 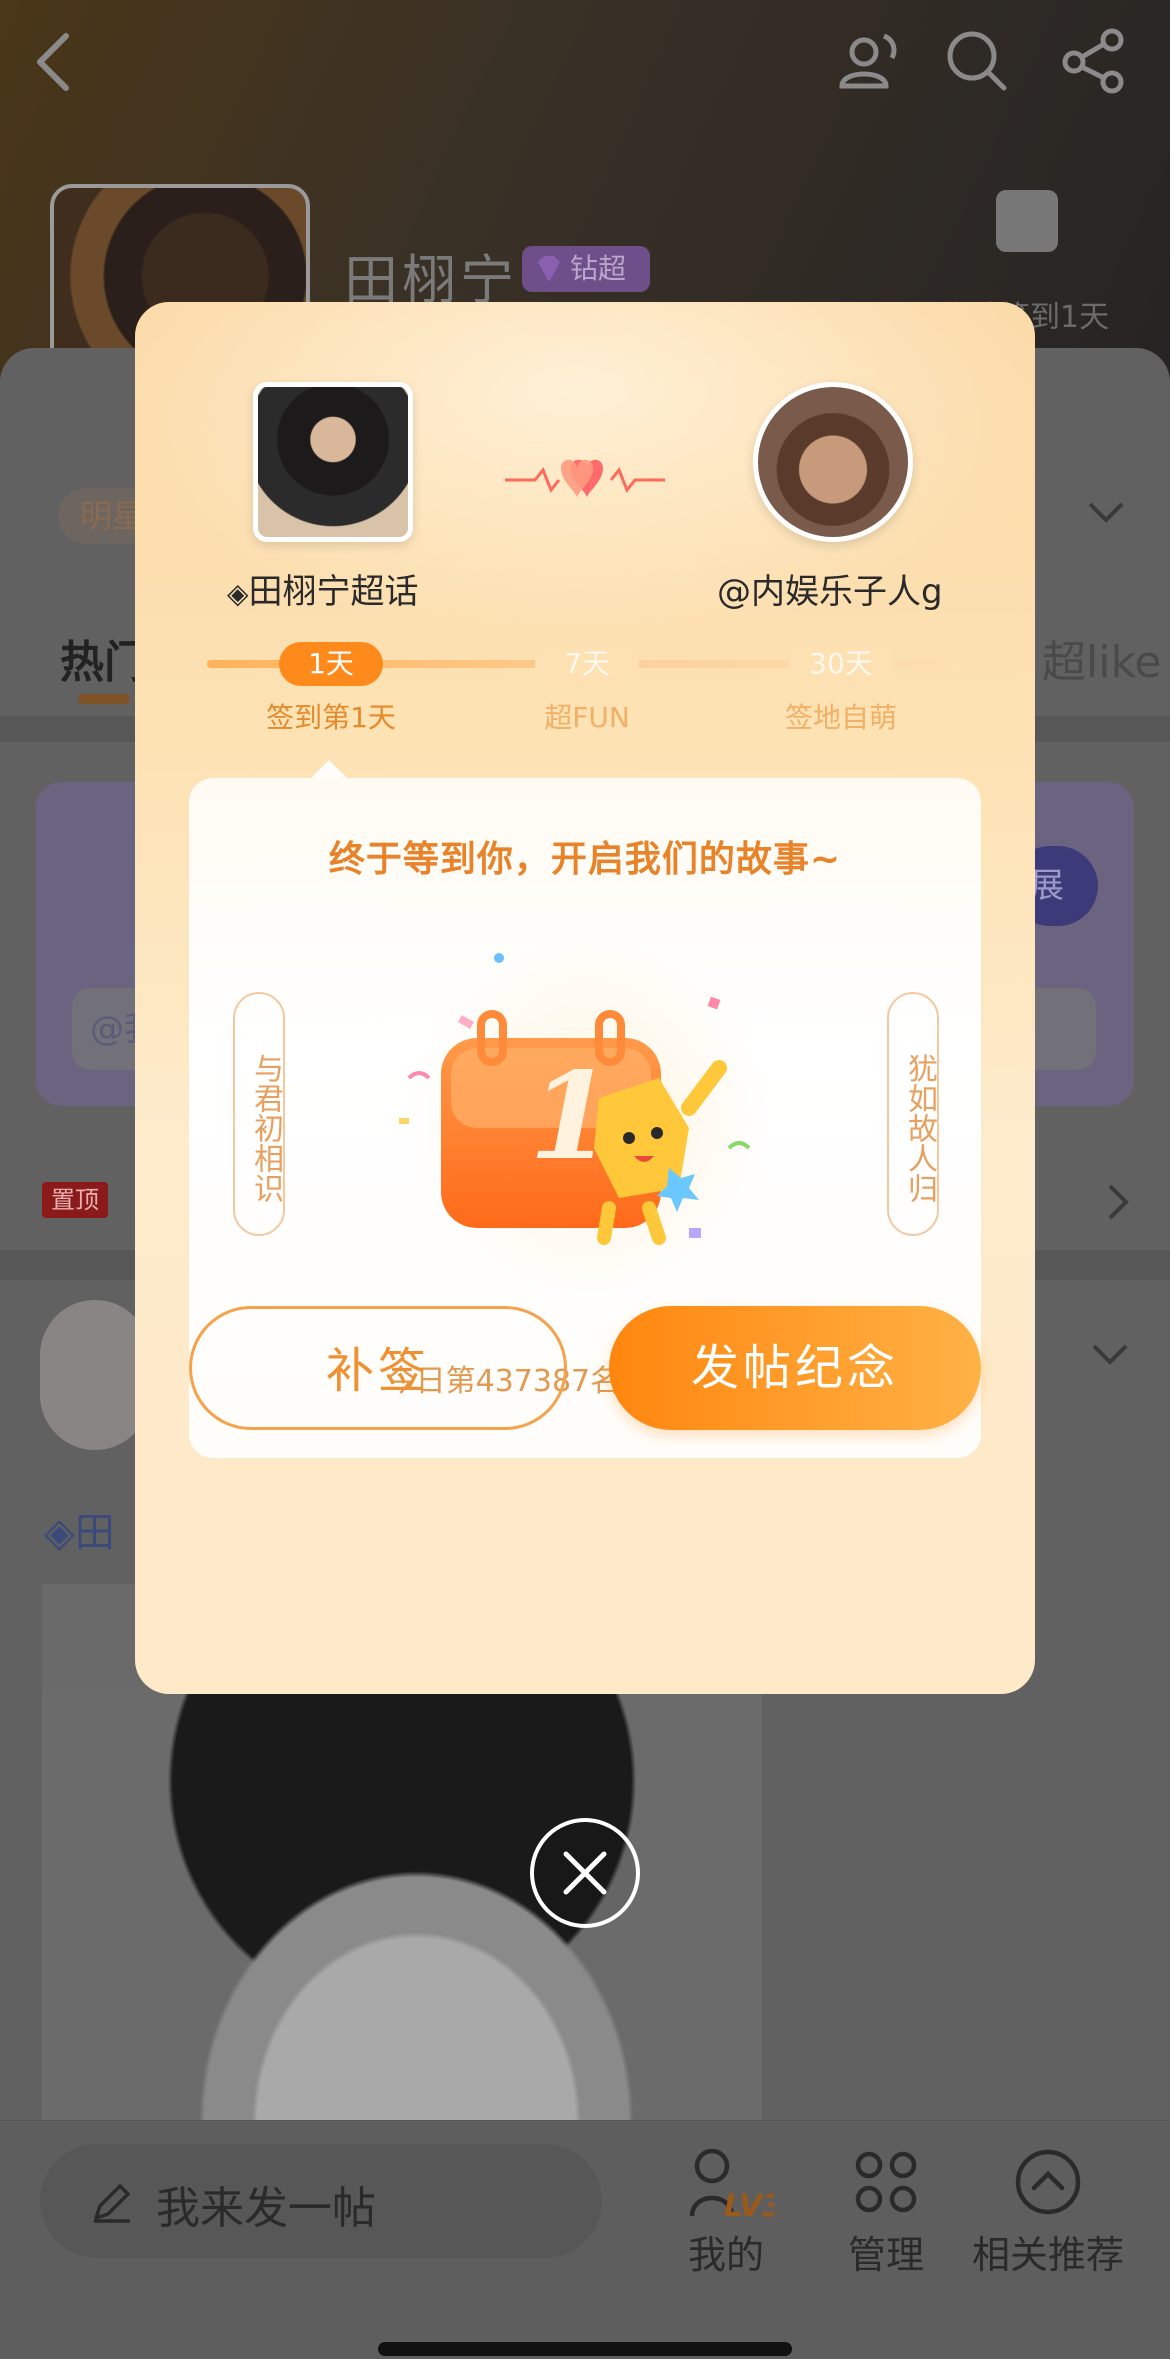 What do you see at coordinates (587, 664) in the screenshot?
I see `milestone-pill-7: 7天` at bounding box center [587, 664].